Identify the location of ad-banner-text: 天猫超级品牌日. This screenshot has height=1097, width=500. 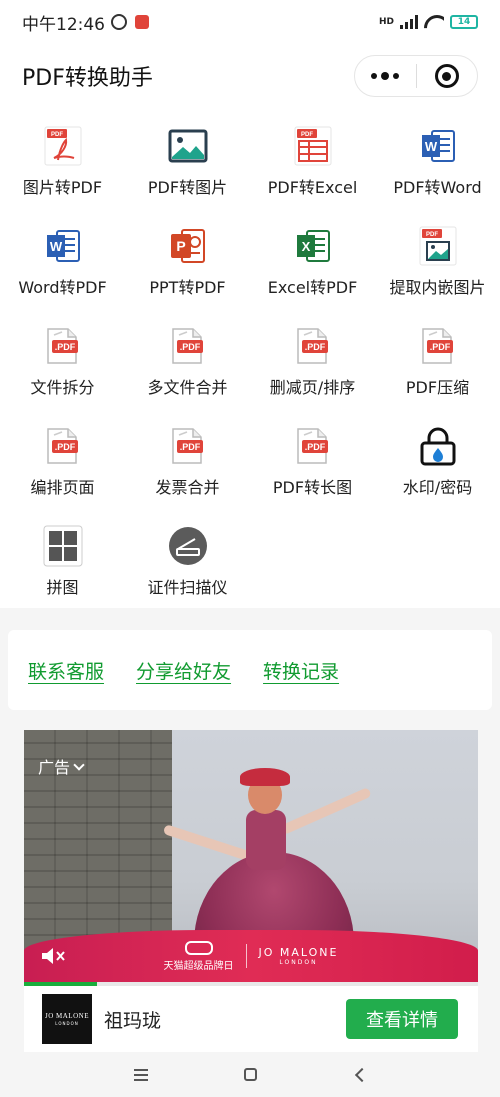
(198, 966).